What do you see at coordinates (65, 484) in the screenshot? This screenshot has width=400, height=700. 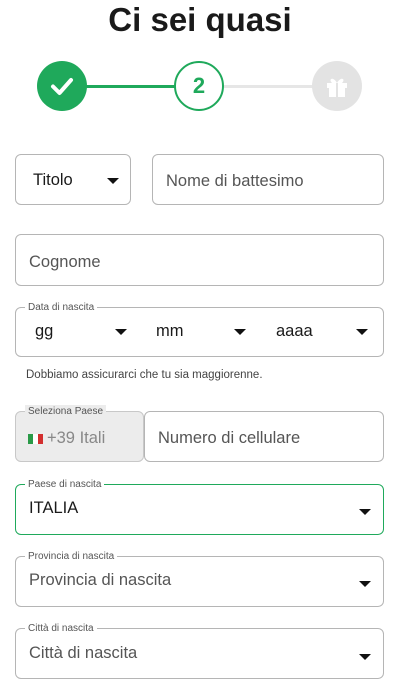 I see `birth-country-legend: Paese di nascita` at bounding box center [65, 484].